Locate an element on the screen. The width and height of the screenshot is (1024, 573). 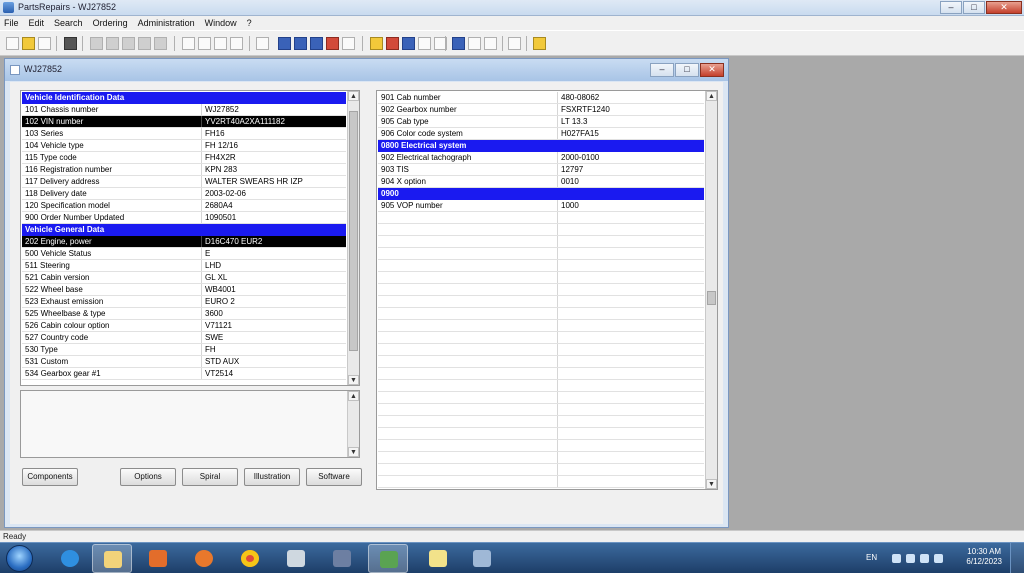
data-row: 906 Color code system H027FA15 is located at coordinates (541, 134).